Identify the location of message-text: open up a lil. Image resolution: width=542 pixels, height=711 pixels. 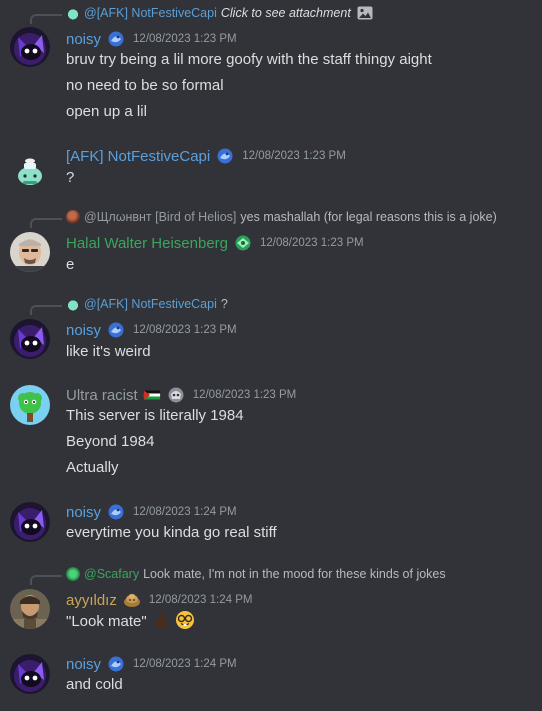
(106, 111).